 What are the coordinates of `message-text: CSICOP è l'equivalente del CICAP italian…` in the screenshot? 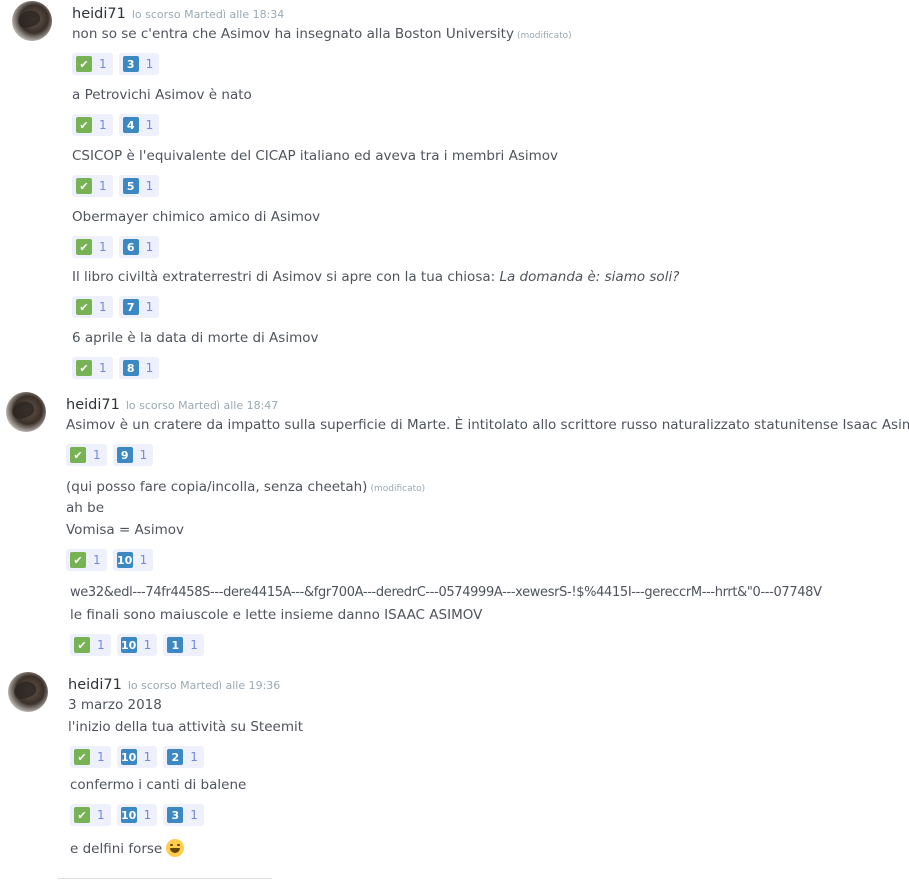 It's located at (315, 156).